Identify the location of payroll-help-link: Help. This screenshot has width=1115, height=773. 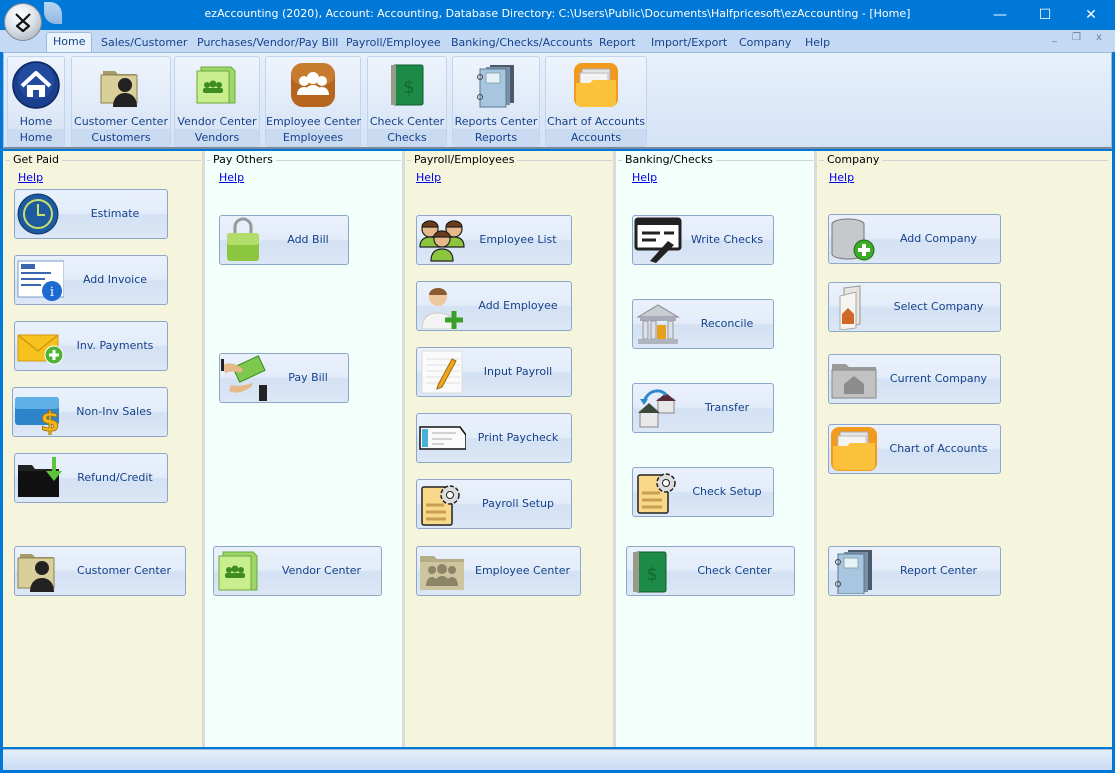
(428, 177).